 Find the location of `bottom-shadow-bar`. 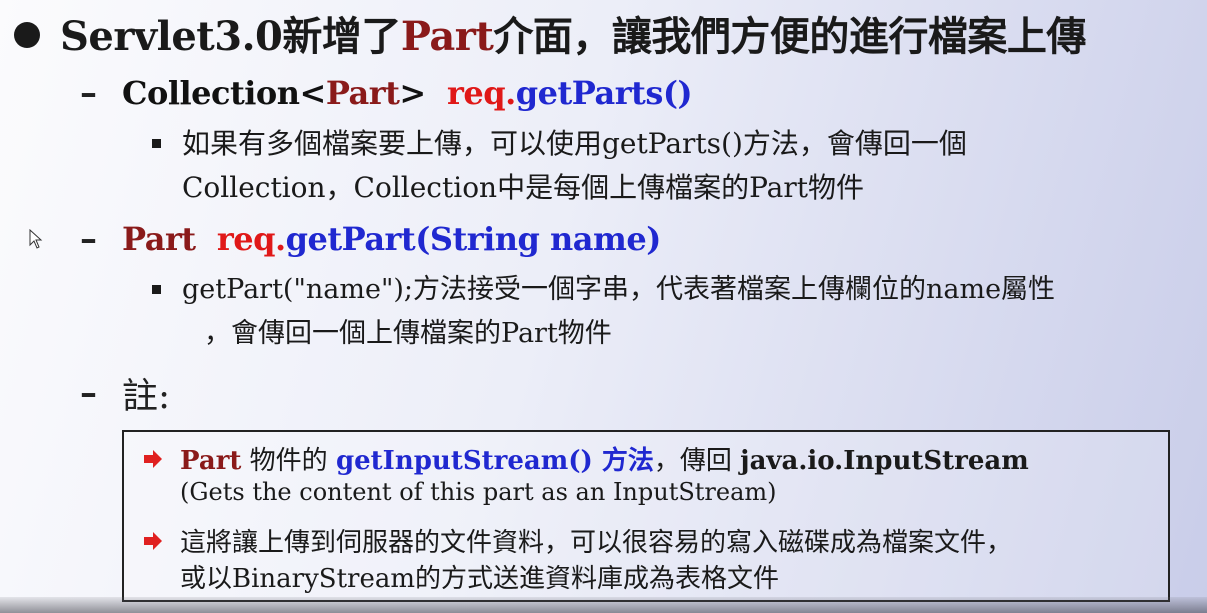

bottom-shadow-bar is located at coordinates (603, 605).